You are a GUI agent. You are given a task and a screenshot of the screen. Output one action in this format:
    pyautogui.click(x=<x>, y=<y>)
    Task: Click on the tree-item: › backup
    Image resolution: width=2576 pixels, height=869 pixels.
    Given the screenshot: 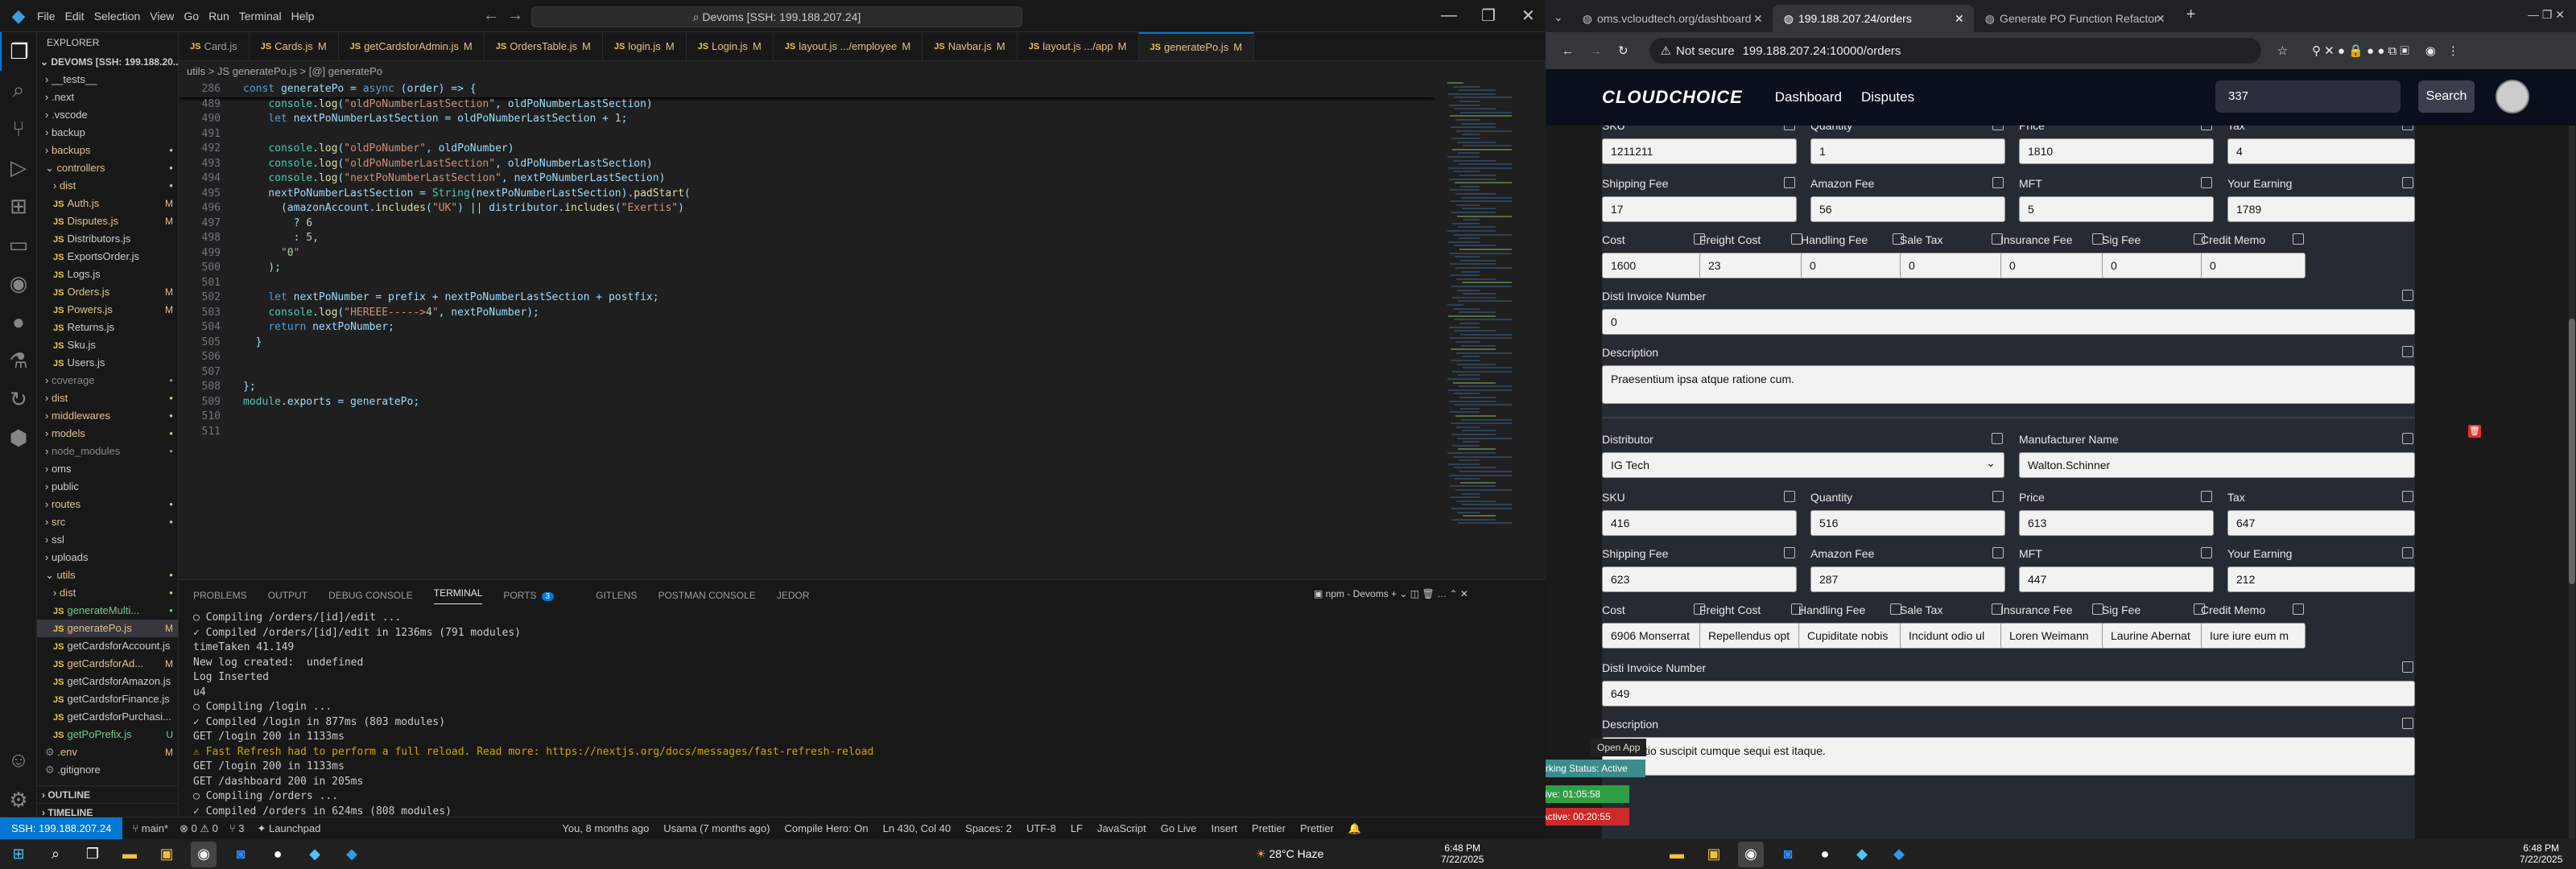 What is the action you would take?
    pyautogui.click(x=107, y=133)
    